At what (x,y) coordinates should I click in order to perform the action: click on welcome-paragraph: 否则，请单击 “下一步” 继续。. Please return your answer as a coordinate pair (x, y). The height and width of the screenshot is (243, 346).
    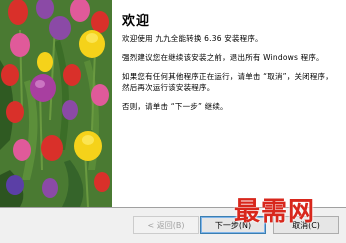
    Looking at the image, I should click on (175, 106).